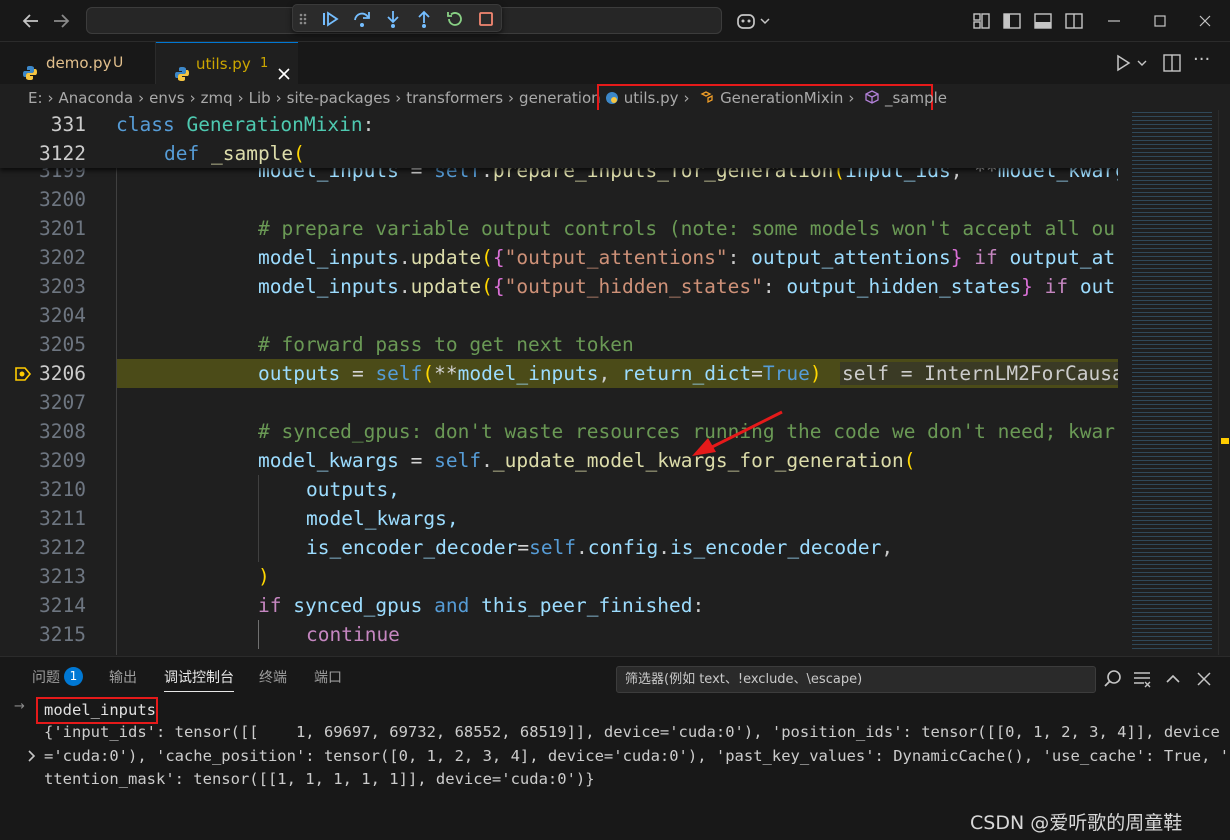  Describe the element at coordinates (234, 153) in the screenshot. I see `sticky-line: def _sample(` at that location.